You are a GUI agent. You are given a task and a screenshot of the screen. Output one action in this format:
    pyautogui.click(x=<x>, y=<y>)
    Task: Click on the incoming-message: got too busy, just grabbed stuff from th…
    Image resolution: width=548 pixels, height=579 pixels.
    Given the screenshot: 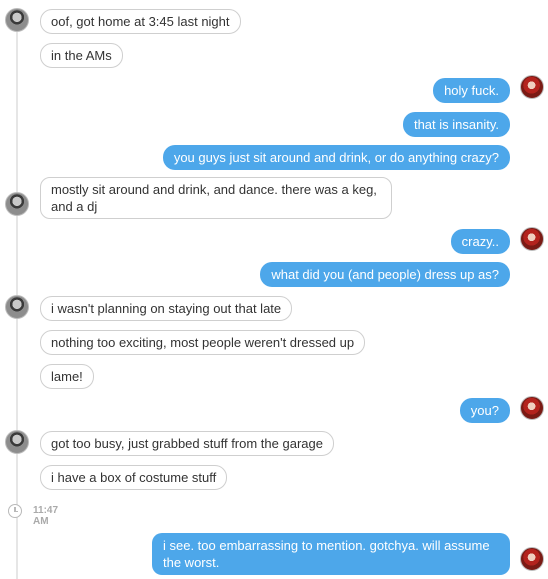 What is the action you would take?
    pyautogui.click(x=187, y=443)
    